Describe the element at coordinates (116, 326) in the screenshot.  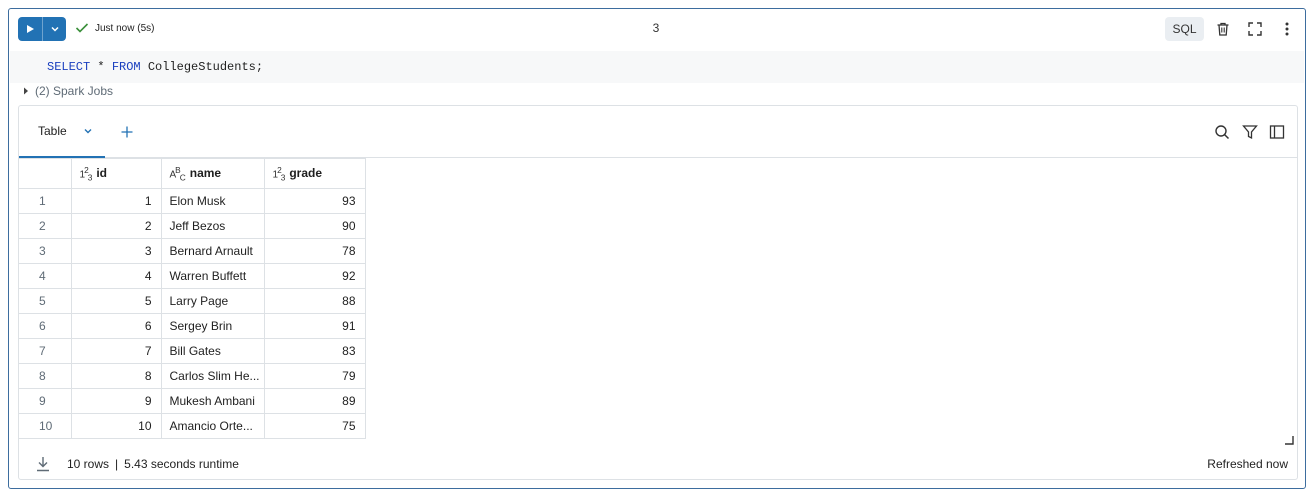
I see `cell-id: 6` at that location.